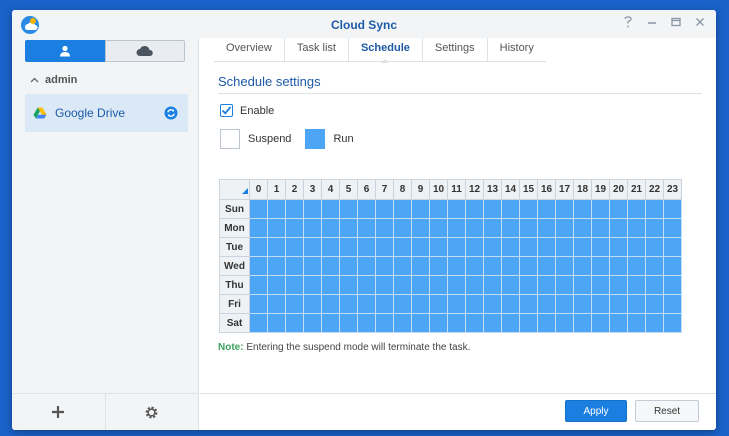 The height and width of the screenshot is (436, 729). I want to click on hour-header: 12, so click(474, 189).